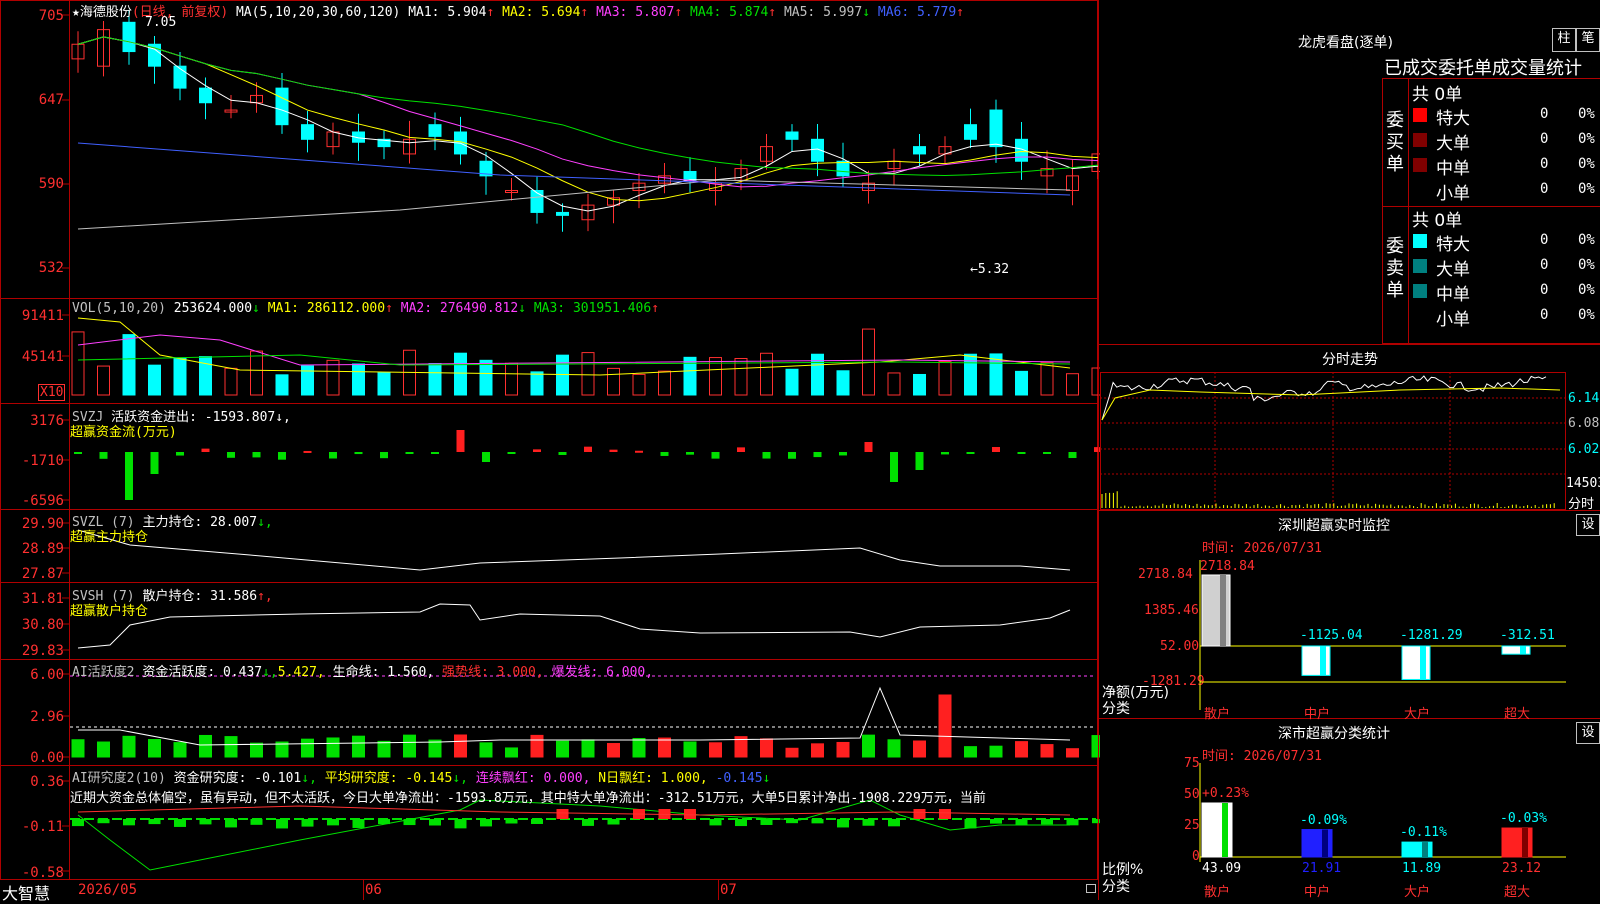  I want to click on svsh-ytick: 31.81, so click(42, 599).